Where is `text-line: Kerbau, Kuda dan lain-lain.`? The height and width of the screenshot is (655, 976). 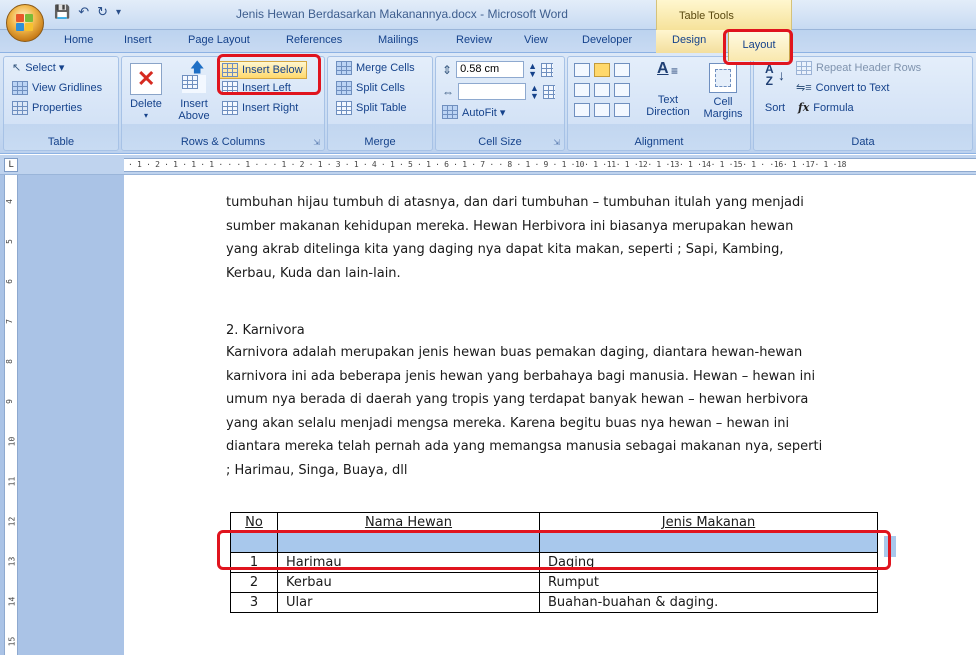 text-line: Kerbau, Kuda dan lain-lain. is located at coordinates (313, 273).